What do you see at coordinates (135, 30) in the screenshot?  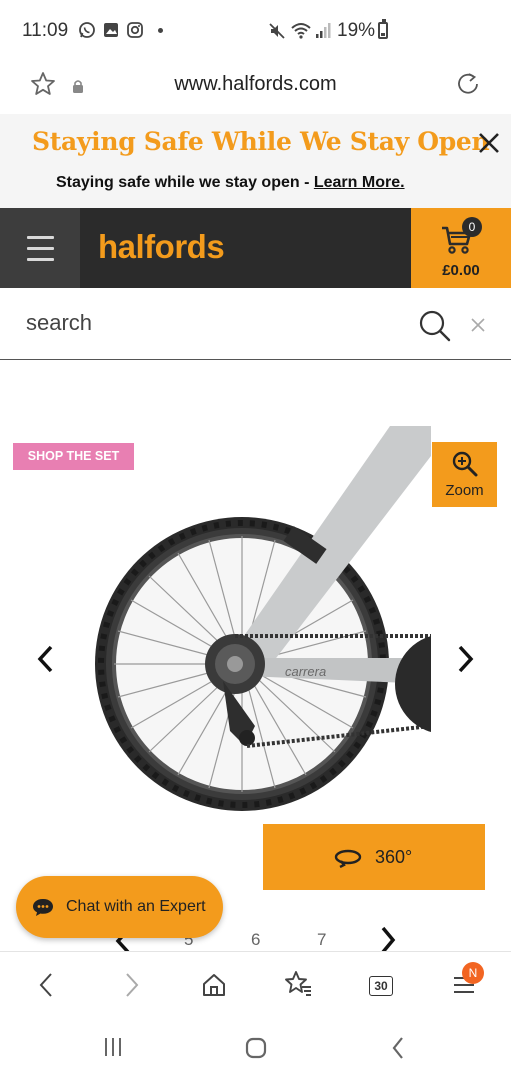 I see `instagram-icon` at bounding box center [135, 30].